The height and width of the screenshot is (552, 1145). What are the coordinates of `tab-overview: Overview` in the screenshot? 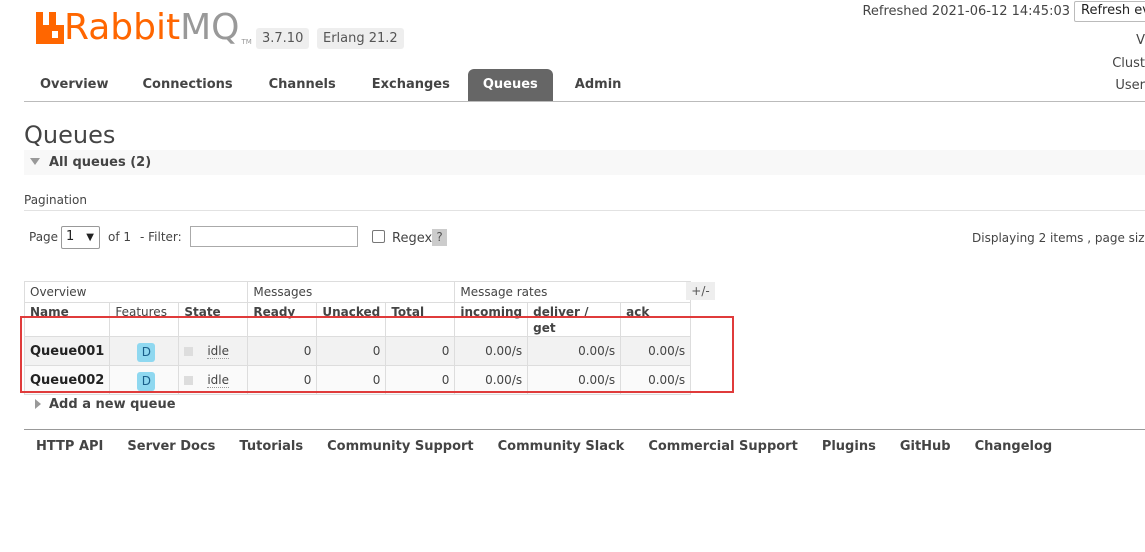 It's located at (74, 85).